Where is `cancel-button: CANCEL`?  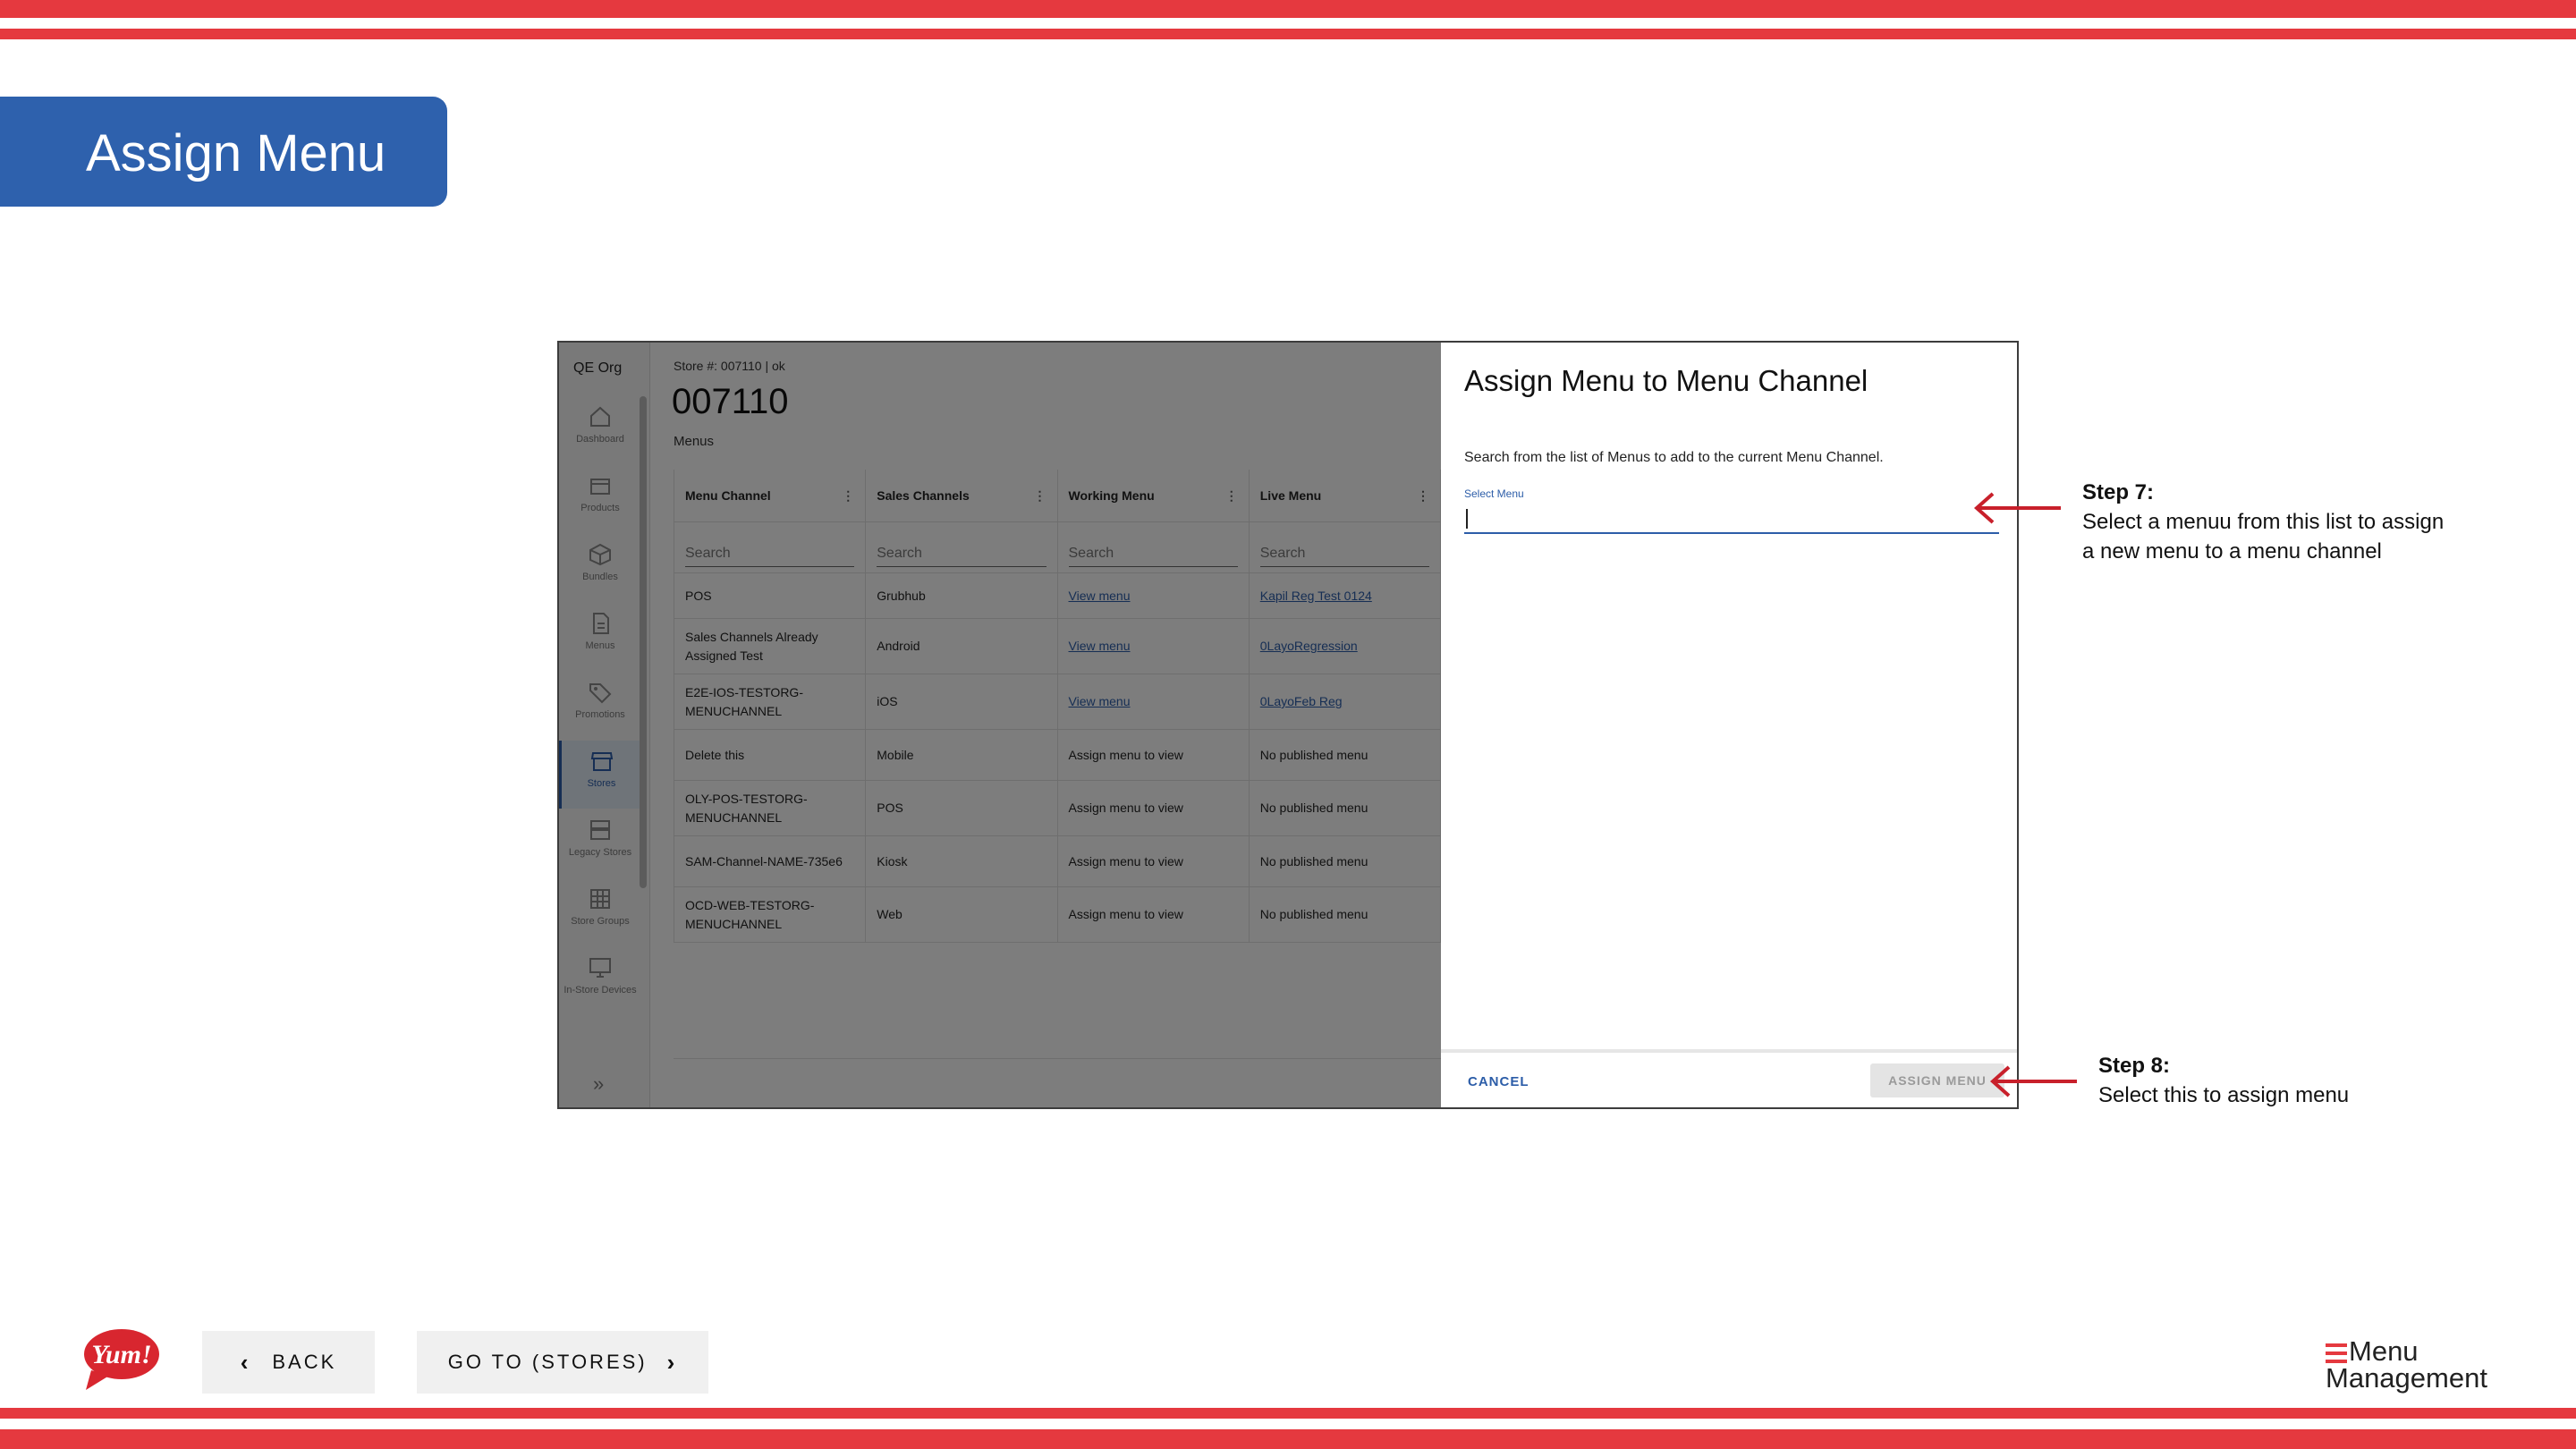
cancel-button: CANCEL is located at coordinates (1499, 1081).